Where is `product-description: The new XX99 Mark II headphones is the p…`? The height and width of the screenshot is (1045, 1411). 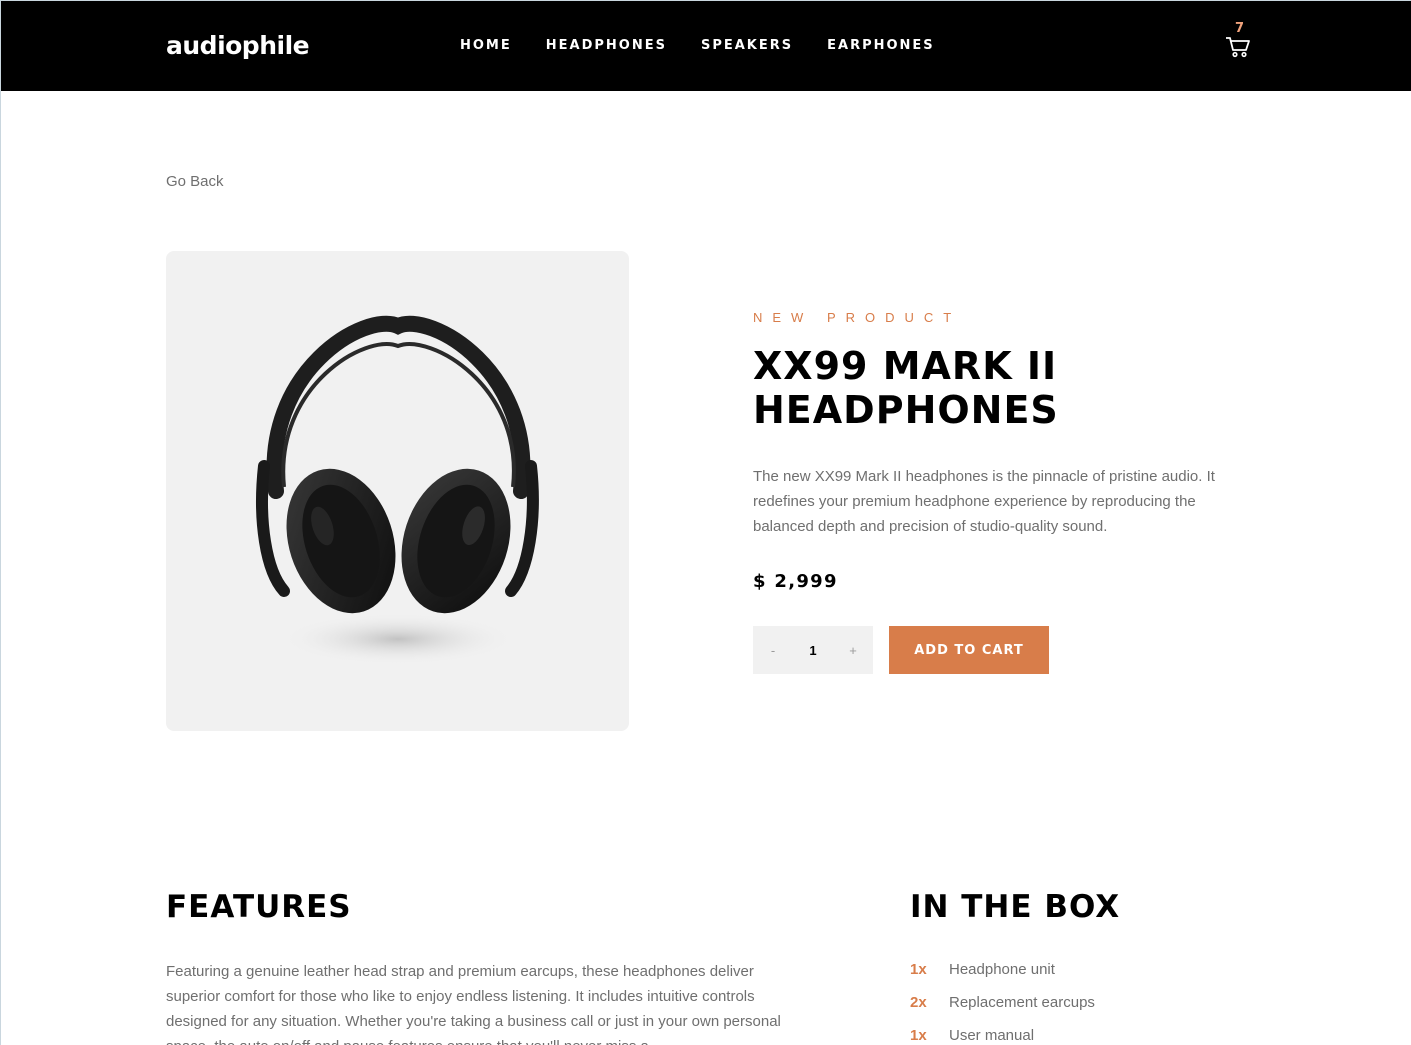
product-description: The new XX99 Mark II headphones is the p… is located at coordinates (984, 501).